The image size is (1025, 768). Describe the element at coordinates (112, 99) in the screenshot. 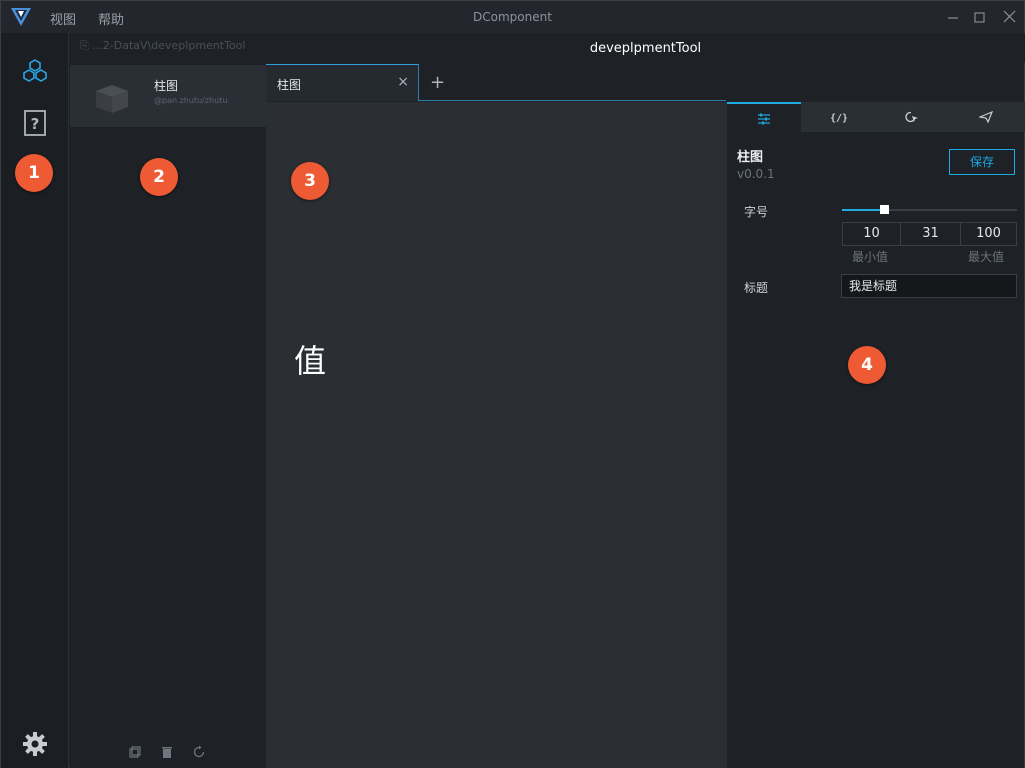

I see `component-thumbnail-icon` at that location.